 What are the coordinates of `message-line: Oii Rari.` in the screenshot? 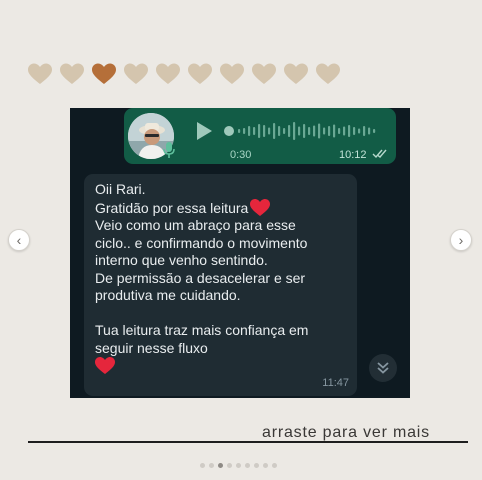 It's located at (120, 189).